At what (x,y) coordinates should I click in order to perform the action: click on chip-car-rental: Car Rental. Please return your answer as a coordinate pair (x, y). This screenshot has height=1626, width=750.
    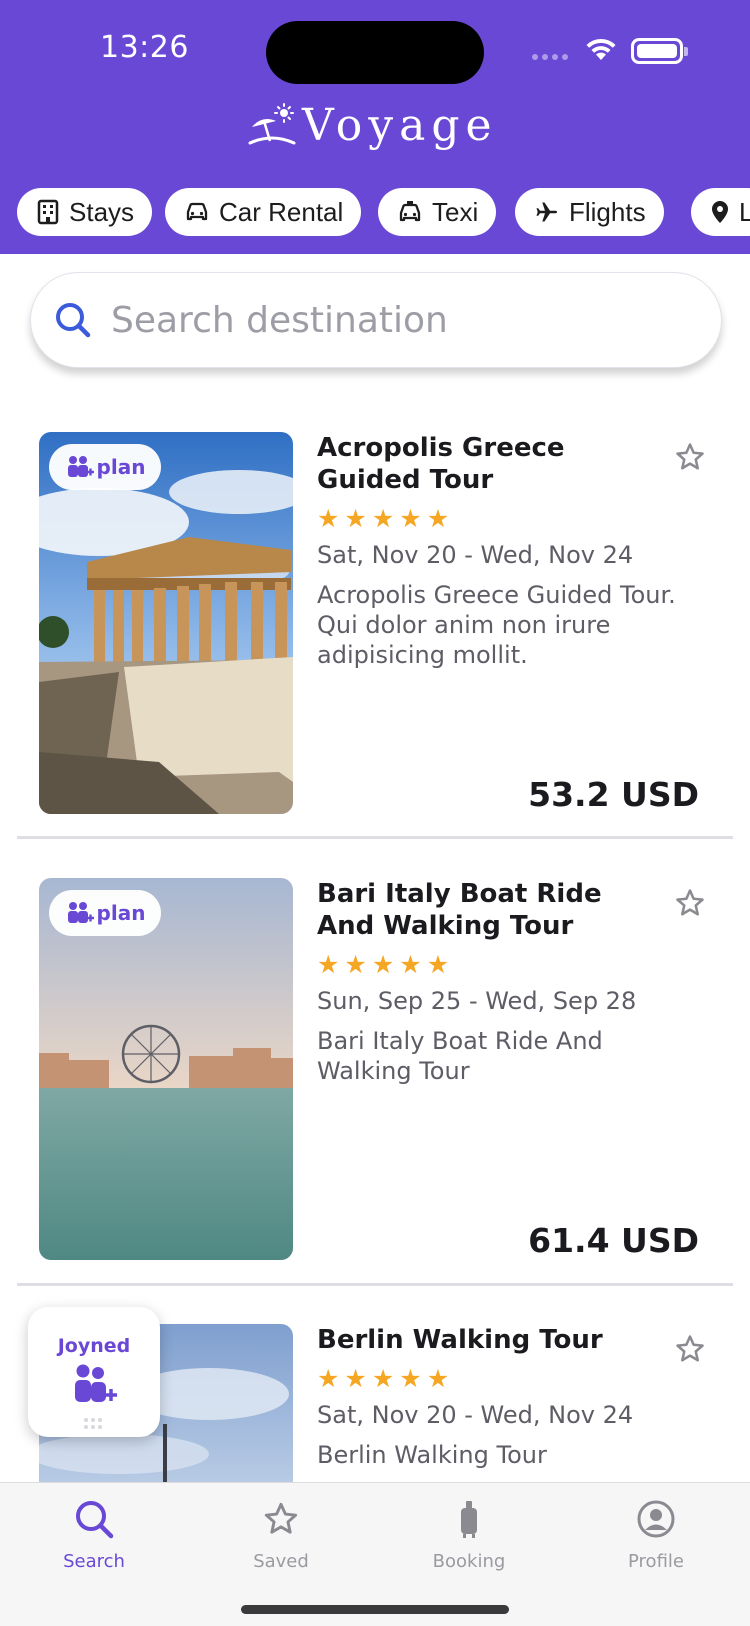
    Looking at the image, I should click on (263, 212).